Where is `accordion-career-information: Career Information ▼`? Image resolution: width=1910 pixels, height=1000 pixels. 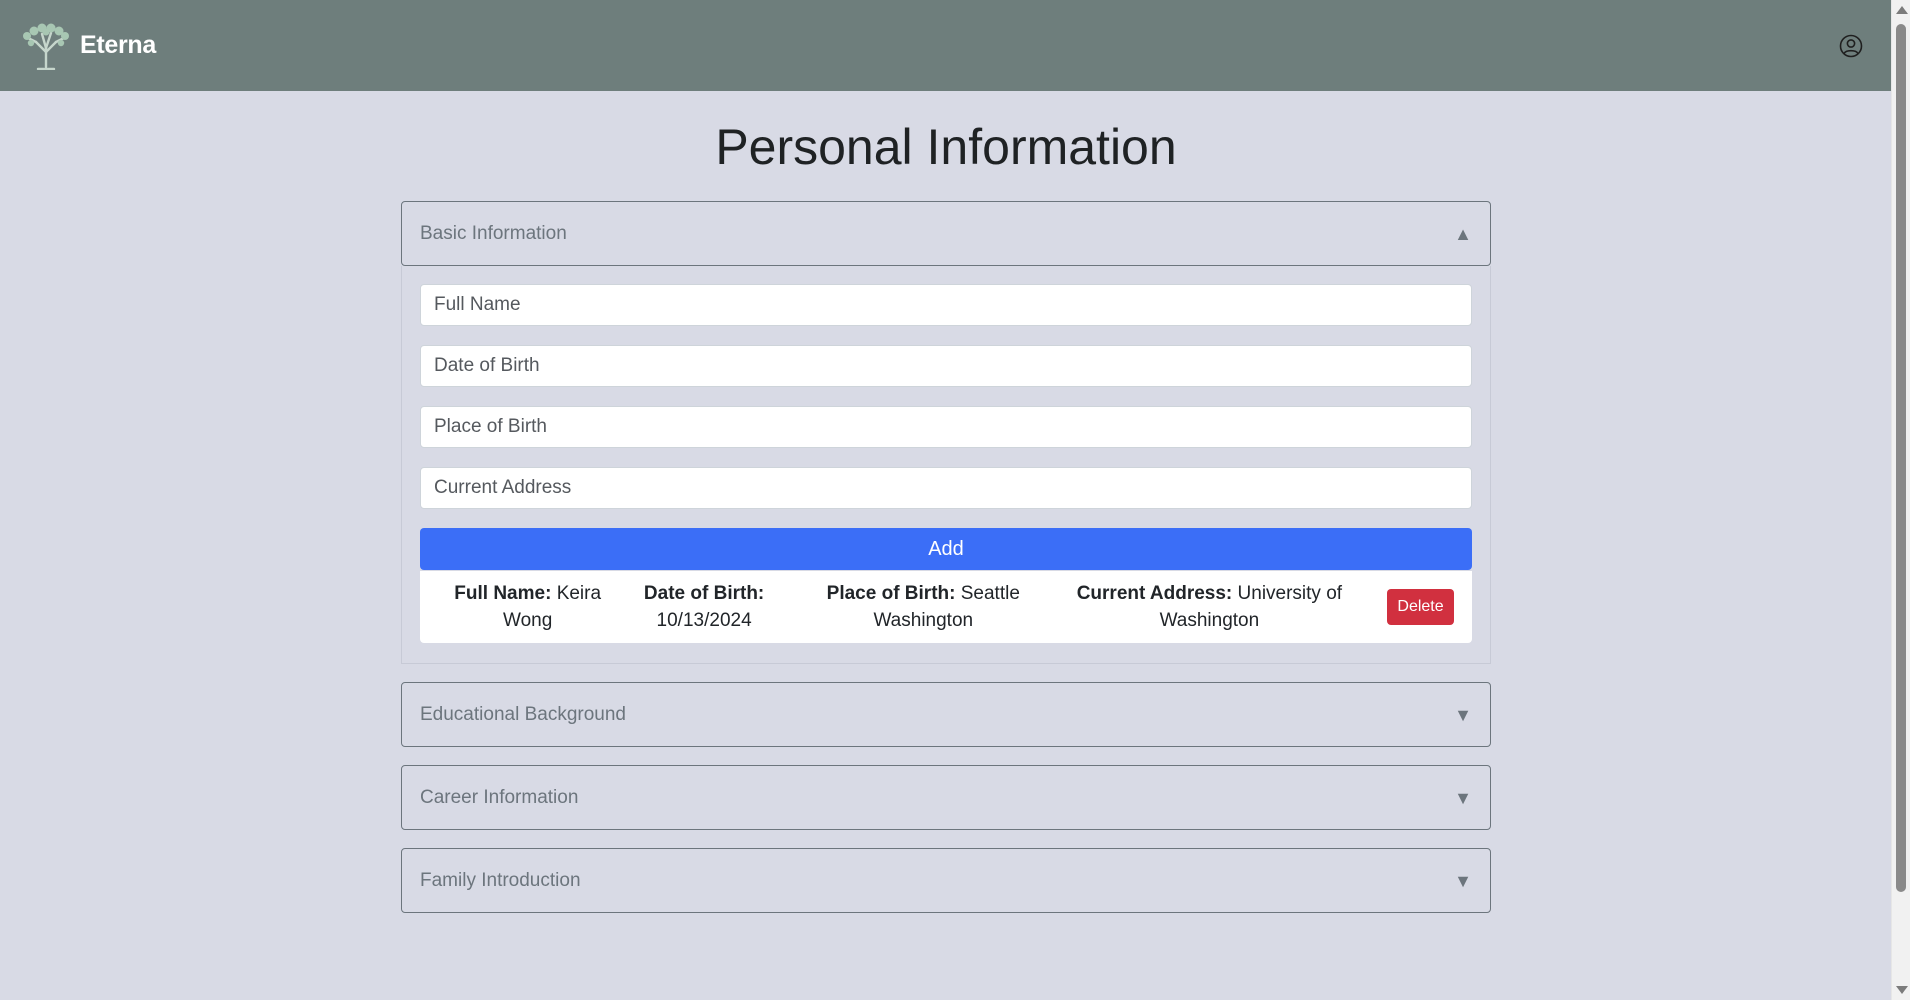
accordion-career-information: Career Information ▼ is located at coordinates (946, 797).